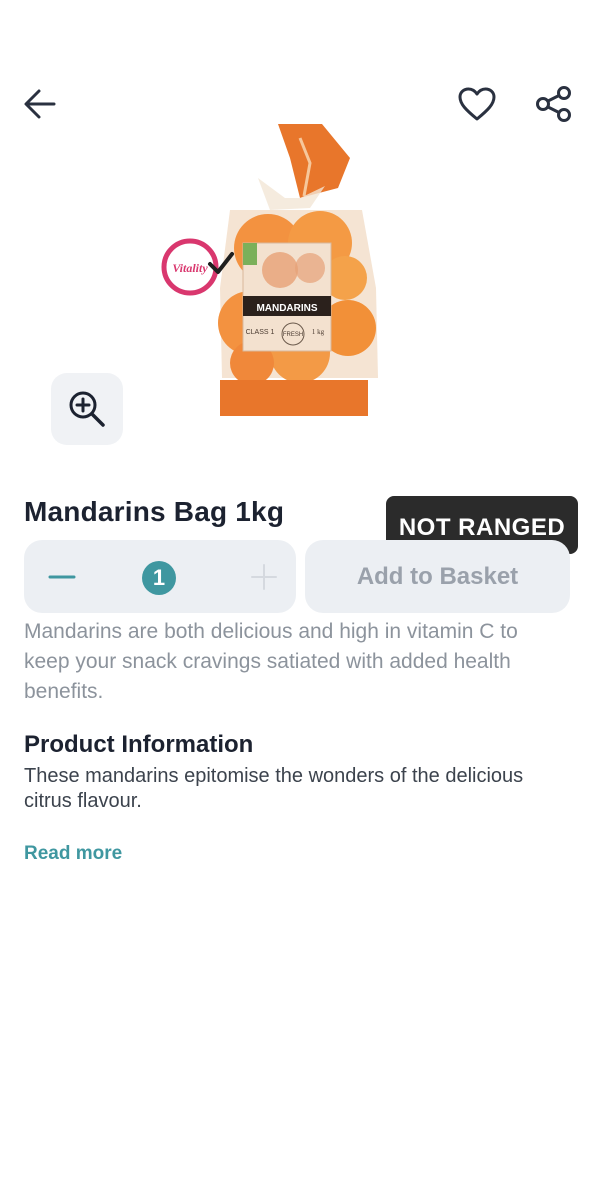 Image resolution: width=593 pixels, height=1200 pixels. Describe the element at coordinates (286, 308) in the screenshot. I see `bag-label-text: MANDARINS` at that location.